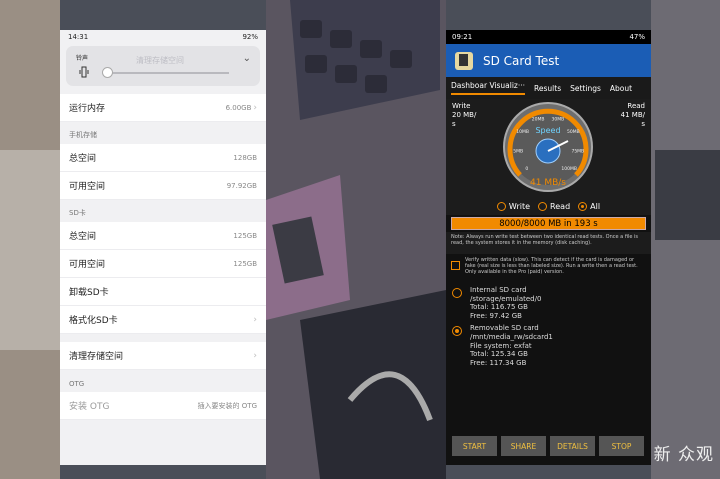  What do you see at coordinates (163, 406) in the screenshot?
I see `install-otg-row: 安装 OTG 插入要安装的 OTG` at bounding box center [163, 406].